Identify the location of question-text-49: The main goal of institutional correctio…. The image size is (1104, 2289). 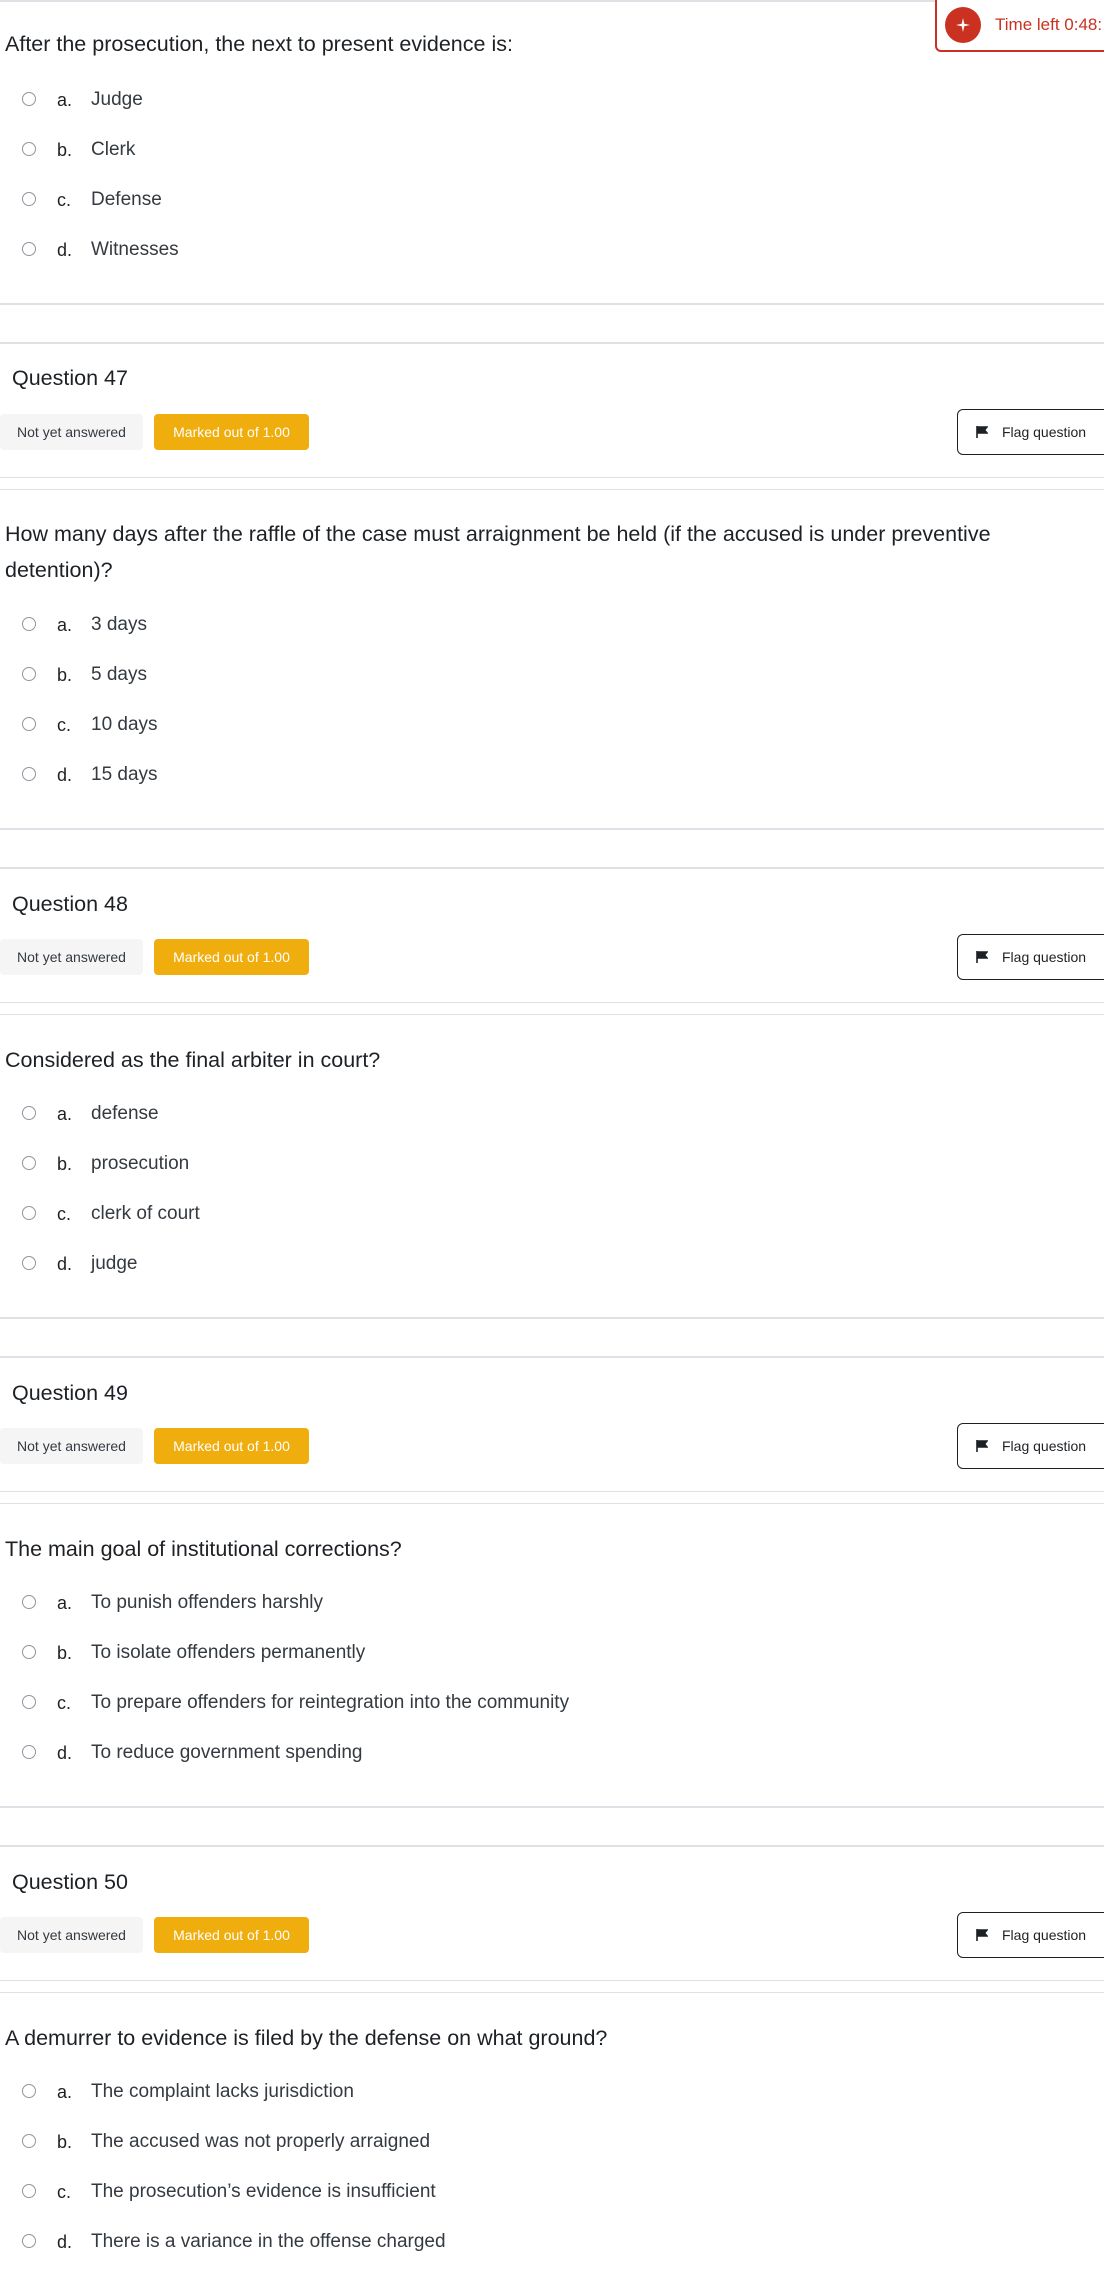
(203, 1549).